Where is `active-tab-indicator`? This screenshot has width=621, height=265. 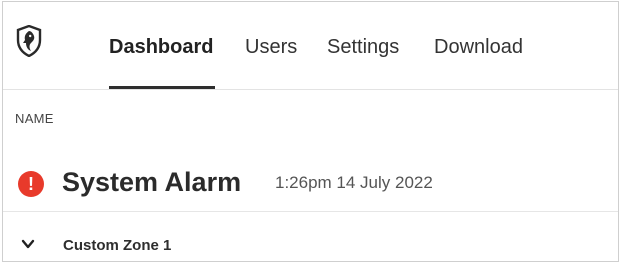
active-tab-indicator is located at coordinates (162, 87).